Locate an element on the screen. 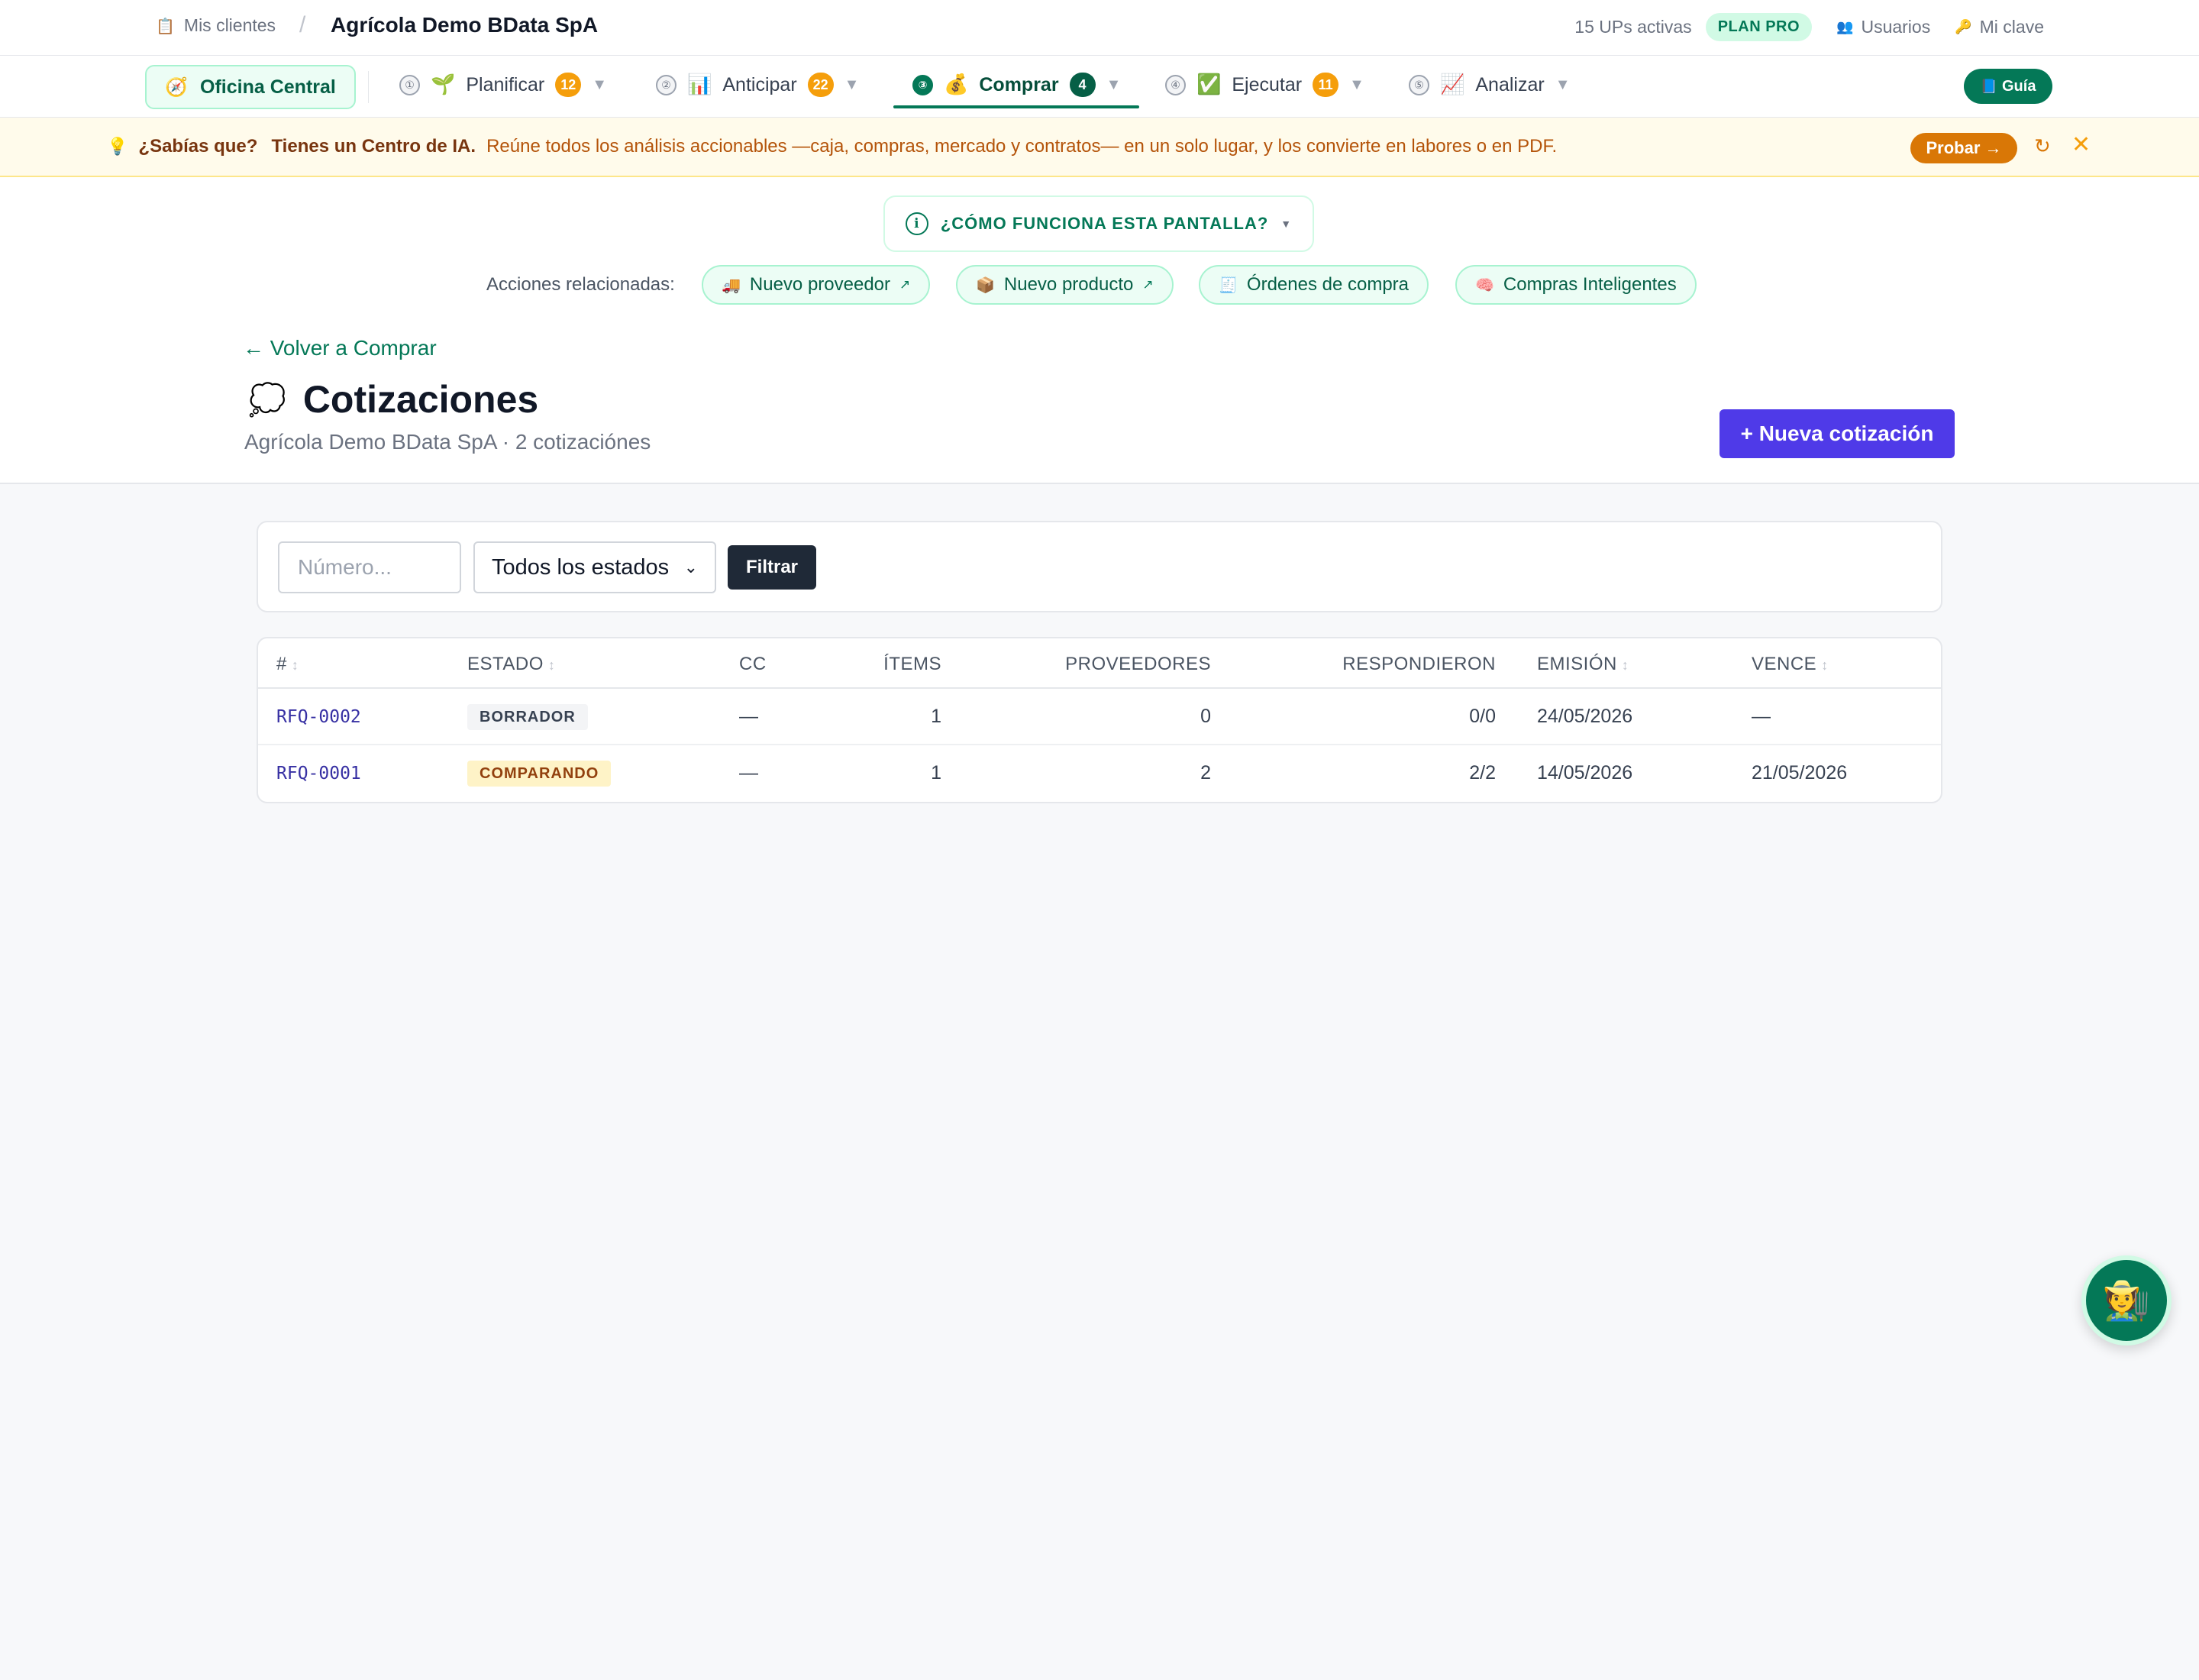 The image size is (2199, 1680). my-clients-label: Mis clientes is located at coordinates (229, 25).